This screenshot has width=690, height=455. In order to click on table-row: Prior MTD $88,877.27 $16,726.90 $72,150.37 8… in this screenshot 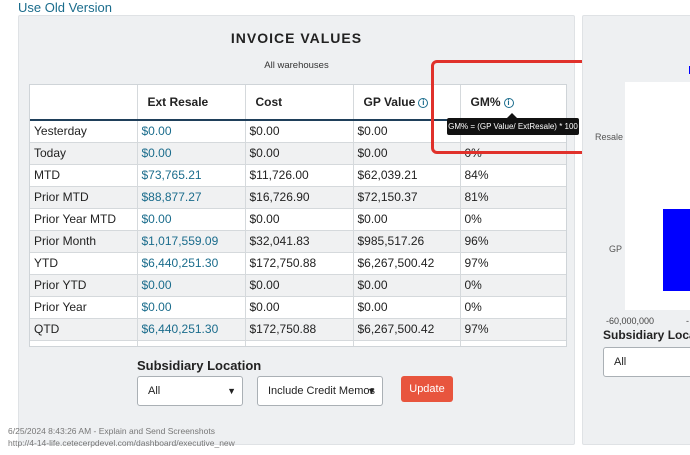, I will do `click(298, 197)`.